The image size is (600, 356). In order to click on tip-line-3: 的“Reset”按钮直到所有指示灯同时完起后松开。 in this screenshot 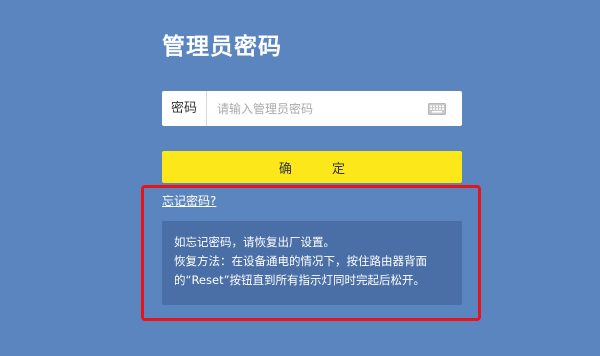, I will do `click(300, 280)`.